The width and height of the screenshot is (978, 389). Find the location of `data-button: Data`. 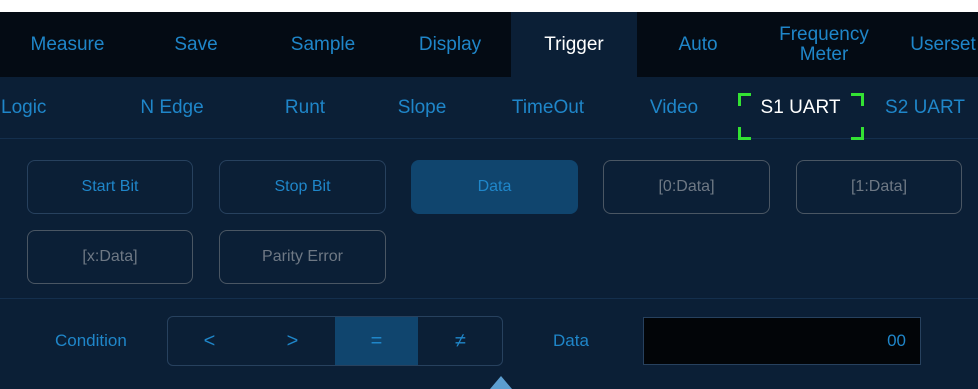

data-button: Data is located at coordinates (494, 187).